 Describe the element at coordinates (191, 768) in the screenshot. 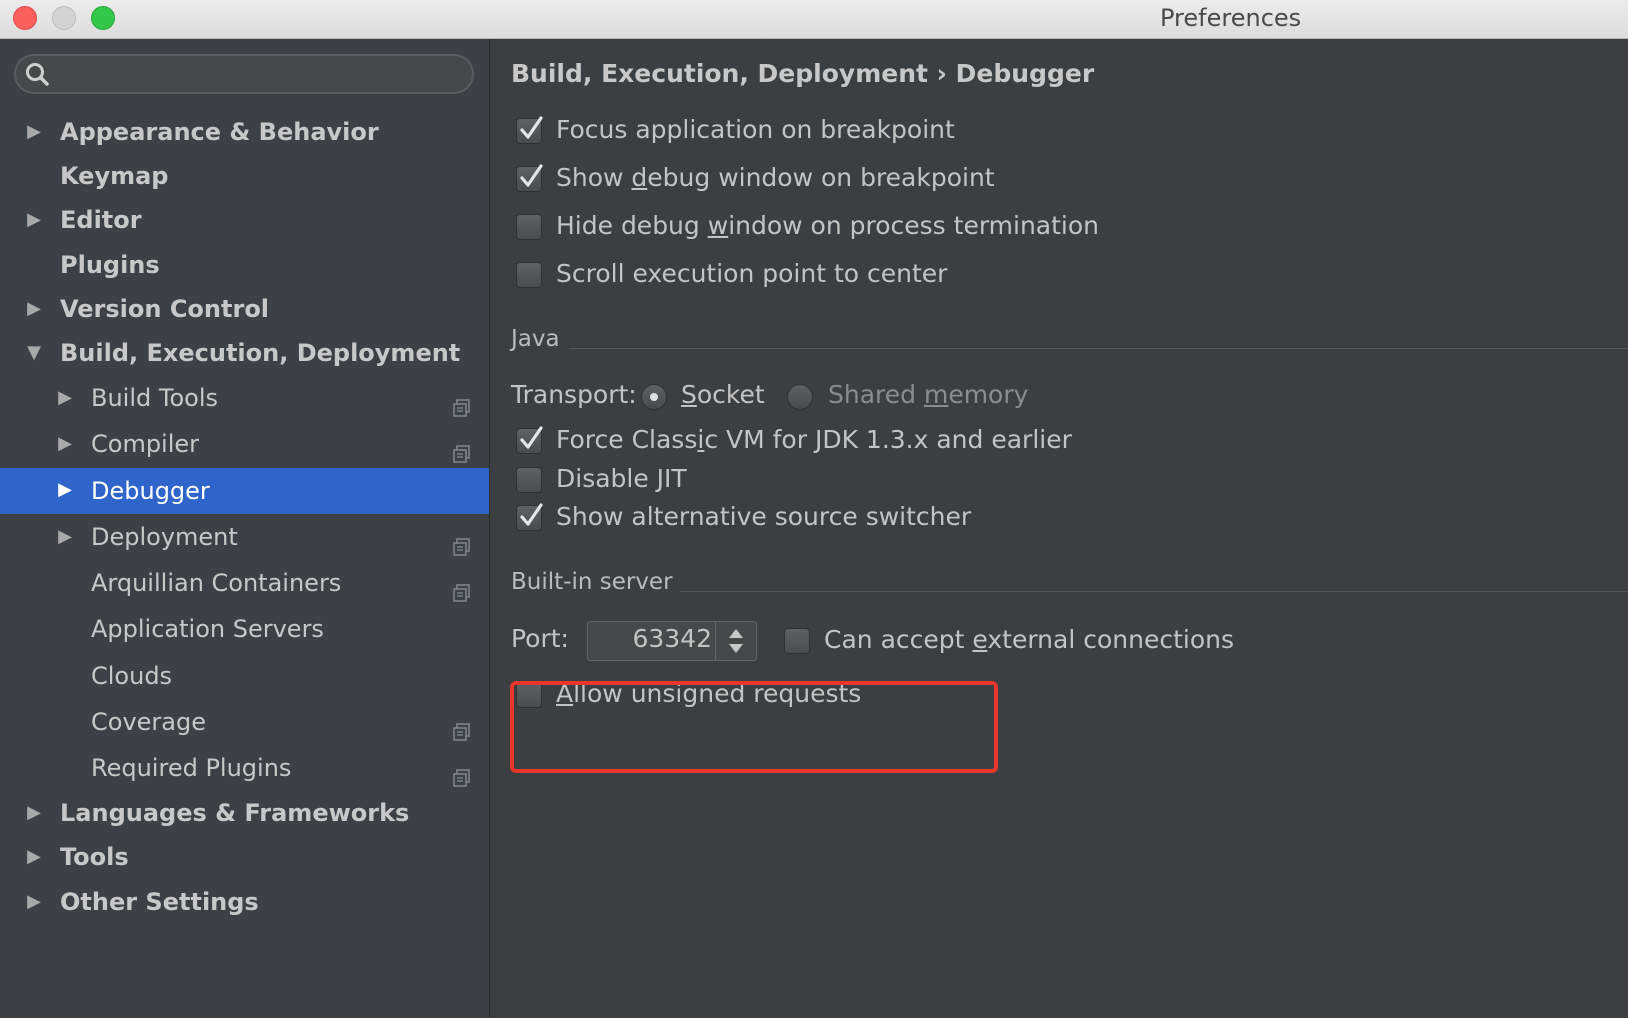

I see `sidebar-item-label: Required Plugins` at that location.